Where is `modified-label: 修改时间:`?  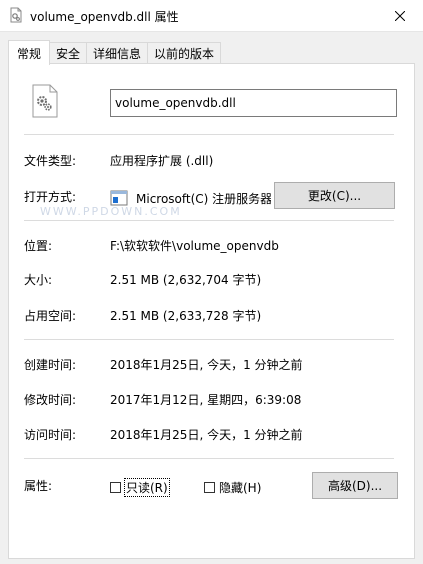 modified-label: 修改时间: is located at coordinates (50, 400).